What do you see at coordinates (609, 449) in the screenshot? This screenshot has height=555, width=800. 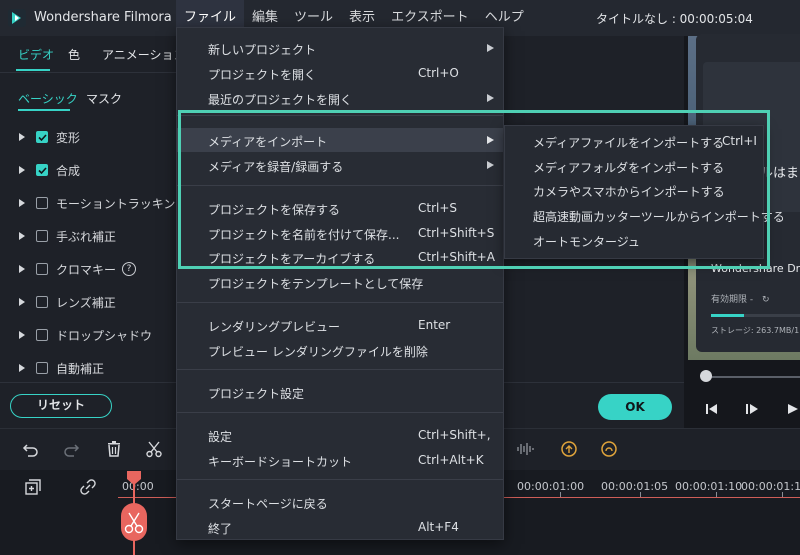 I see `auto-sync-icon` at bounding box center [609, 449].